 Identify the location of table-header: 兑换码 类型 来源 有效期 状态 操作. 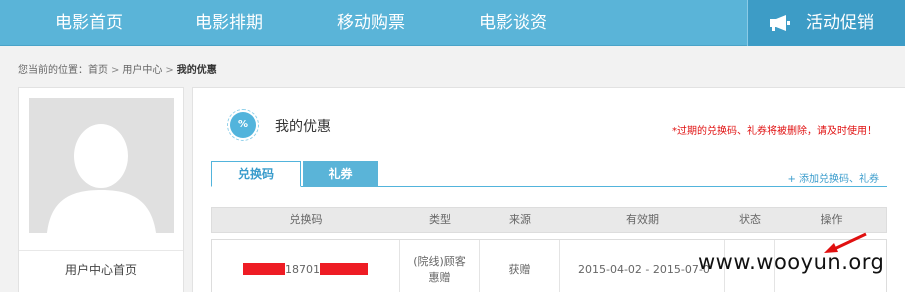
(549, 220).